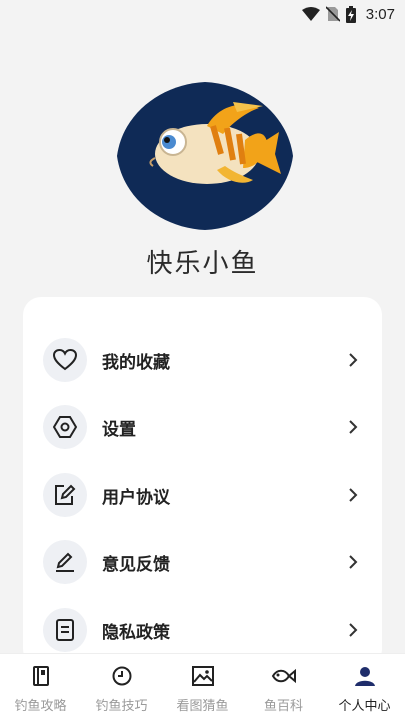 The image size is (405, 721). Describe the element at coordinates (202, 264) in the screenshot. I see `user-nickname: 快乐小鱼` at that location.